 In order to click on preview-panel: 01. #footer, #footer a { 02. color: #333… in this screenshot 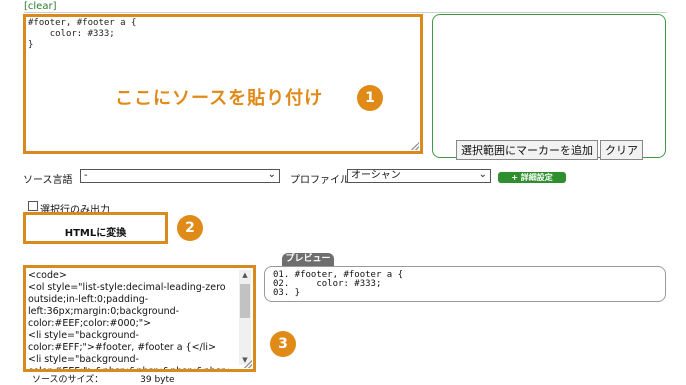, I will do `click(465, 284)`.